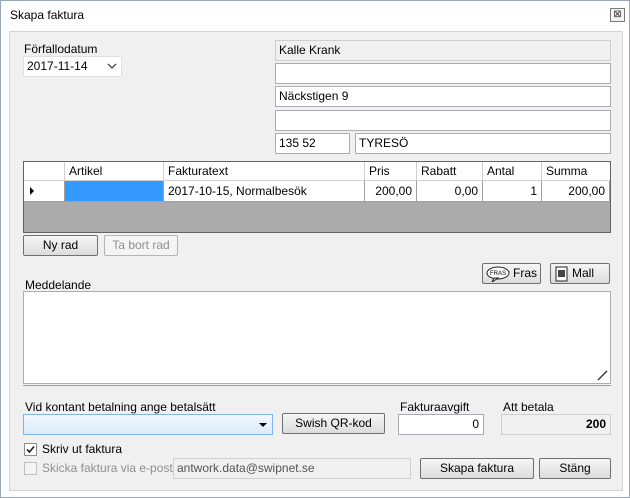  I want to click on fee-input: 0, so click(441, 424).